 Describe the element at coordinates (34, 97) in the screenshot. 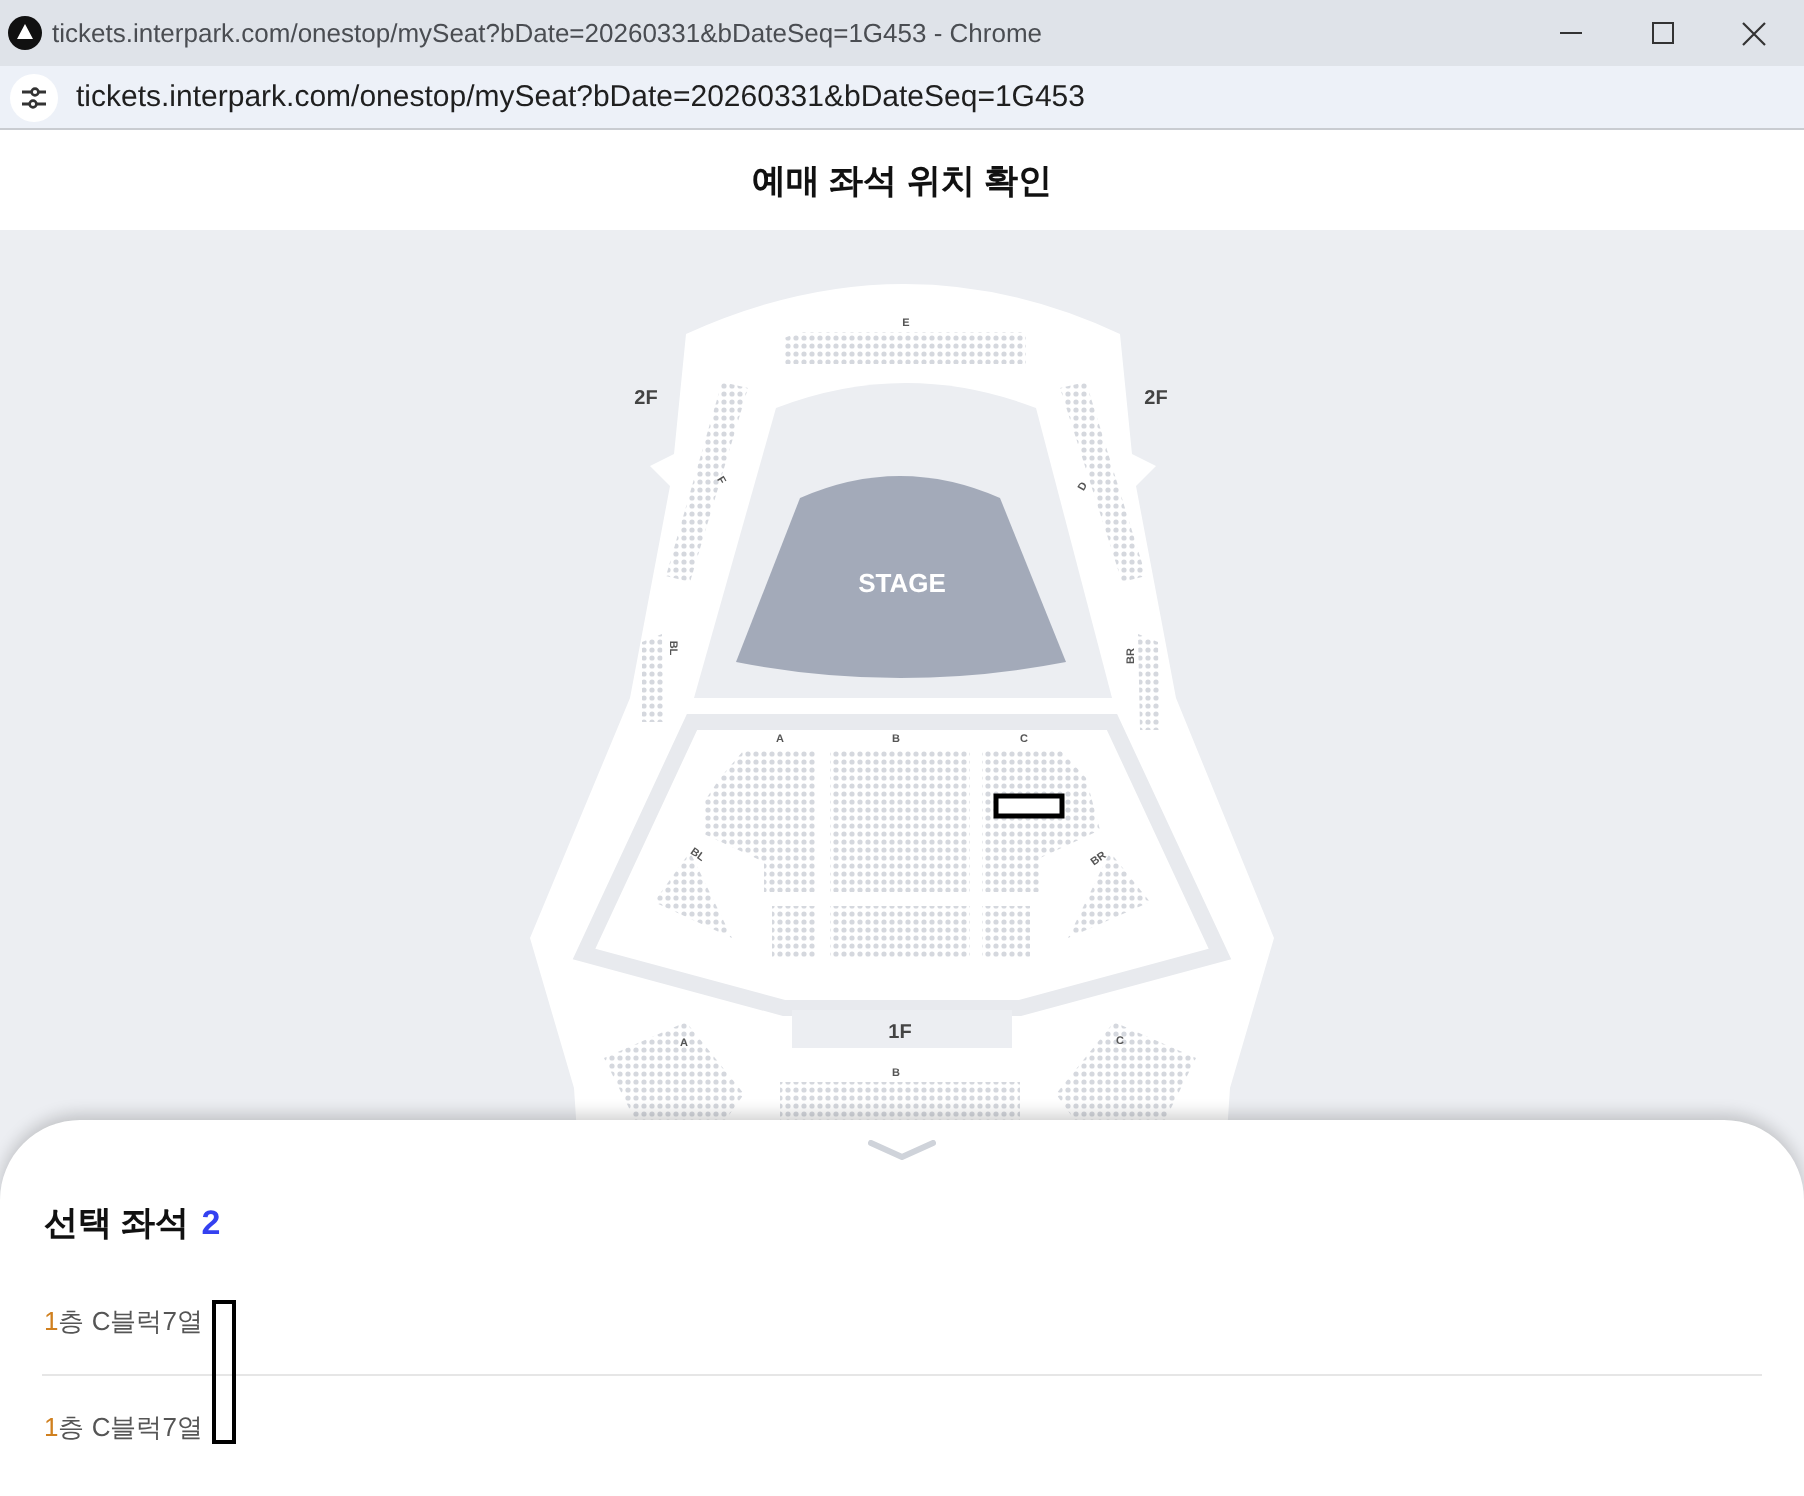

I see `site-settings-icon` at that location.